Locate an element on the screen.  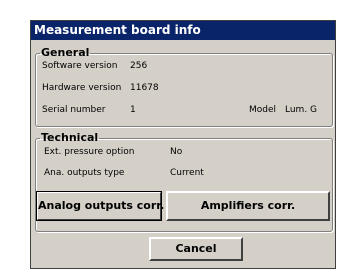
cancel-button: Cancel is located at coordinates (196, 249).